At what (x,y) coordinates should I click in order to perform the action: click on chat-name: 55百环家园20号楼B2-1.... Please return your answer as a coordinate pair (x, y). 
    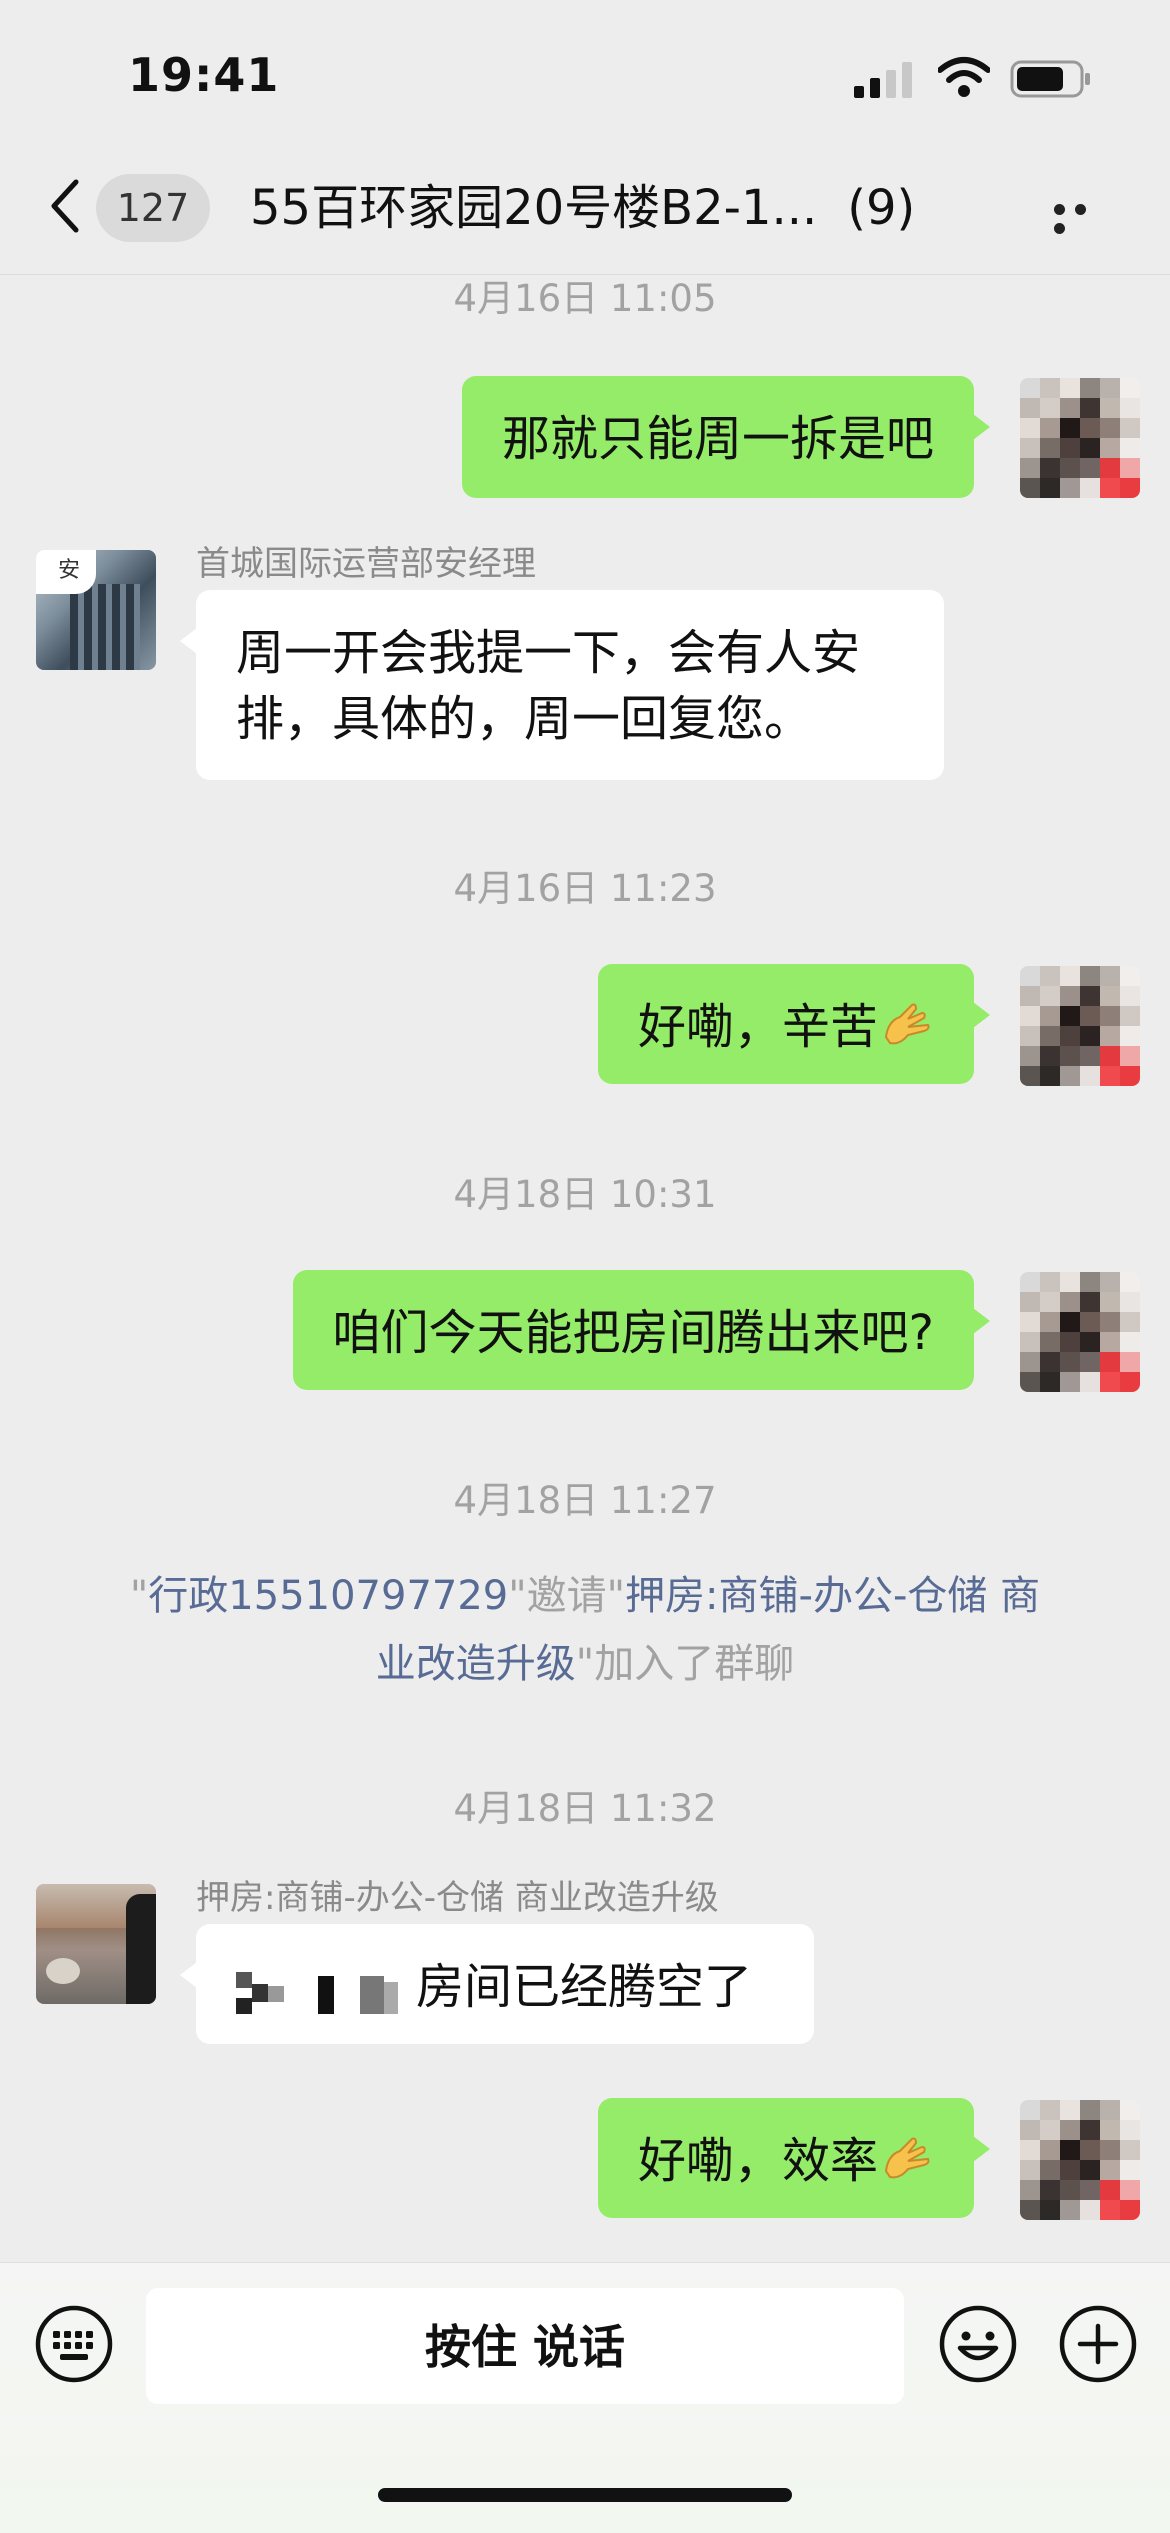
    Looking at the image, I should click on (534, 208).